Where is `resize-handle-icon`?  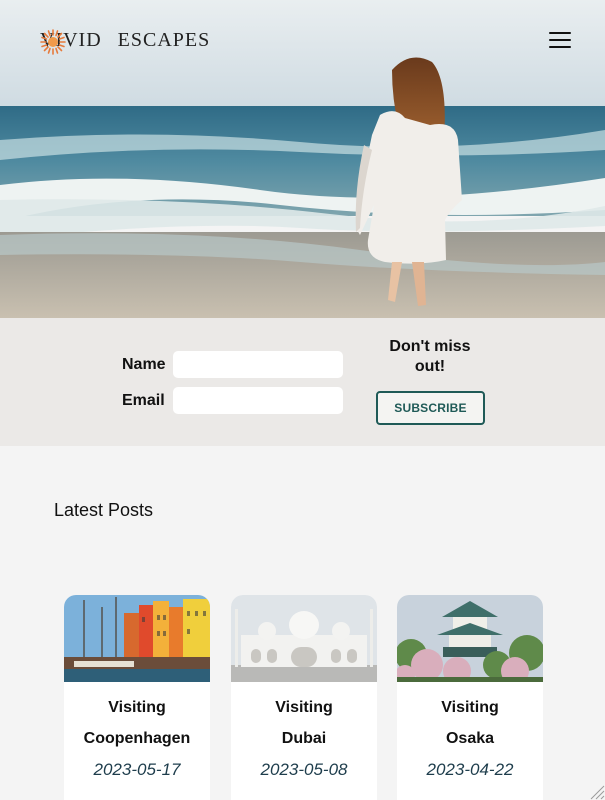
resize-handle-icon is located at coordinates (596, 791).